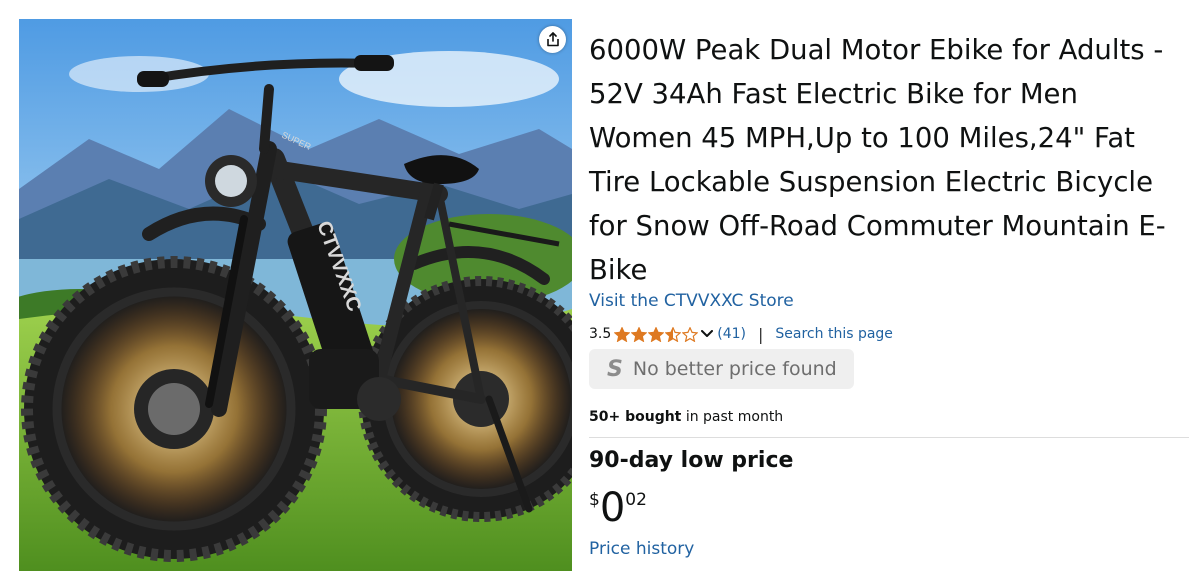 The height and width of the screenshot is (587, 1200). I want to click on share-icon, so click(552, 39).